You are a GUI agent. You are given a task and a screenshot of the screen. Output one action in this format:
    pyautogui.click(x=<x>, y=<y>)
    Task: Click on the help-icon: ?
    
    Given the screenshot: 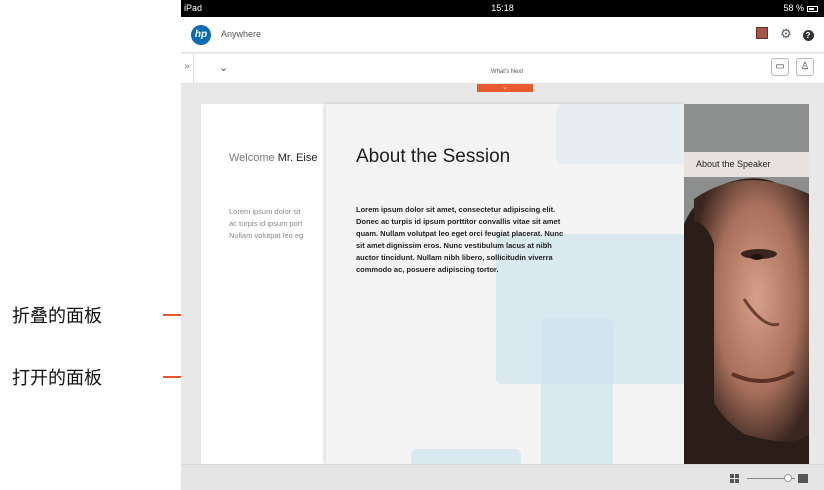 What is the action you would take?
    pyautogui.click(x=808, y=34)
    